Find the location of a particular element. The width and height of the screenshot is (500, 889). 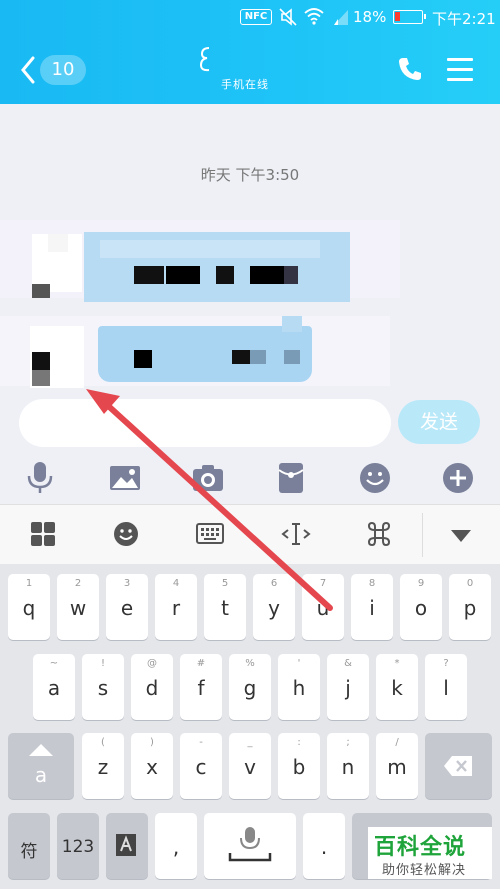

key-label: b is located at coordinates (299, 767).